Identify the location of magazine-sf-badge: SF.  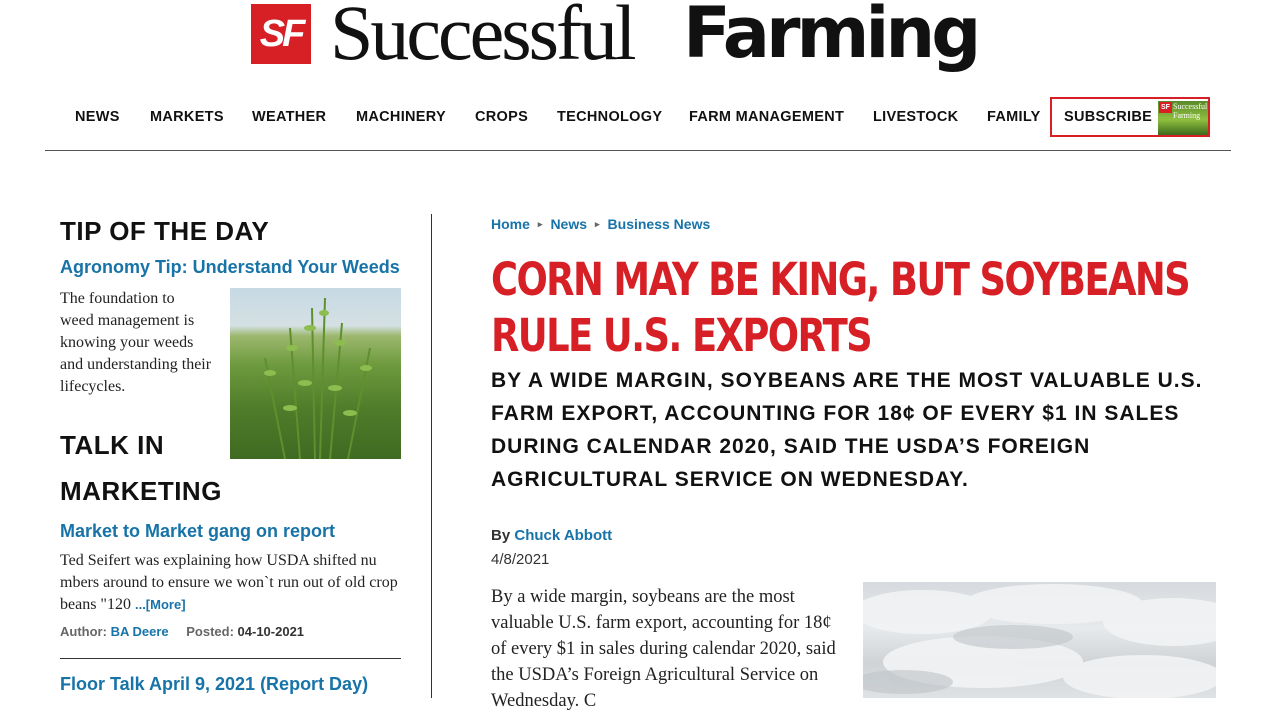
(1165, 107).